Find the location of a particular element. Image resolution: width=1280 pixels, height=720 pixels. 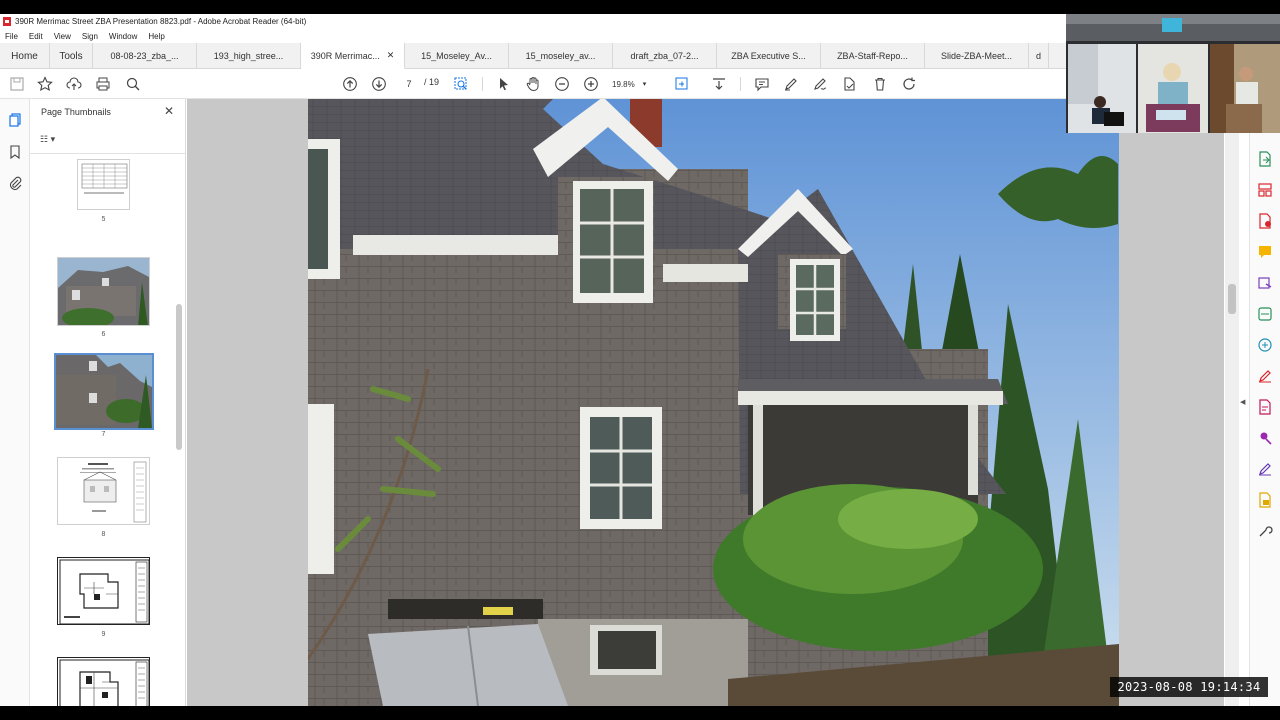

tab-document-active: 390R Merrimac... ✕ is located at coordinates (353, 56).